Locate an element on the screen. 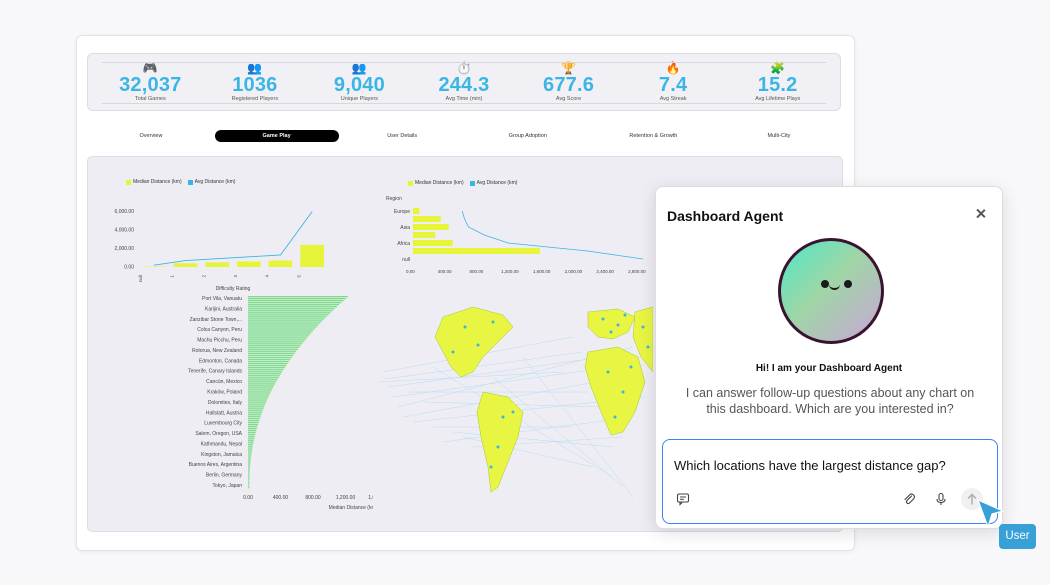  users-icon: 👥 is located at coordinates (359, 68).